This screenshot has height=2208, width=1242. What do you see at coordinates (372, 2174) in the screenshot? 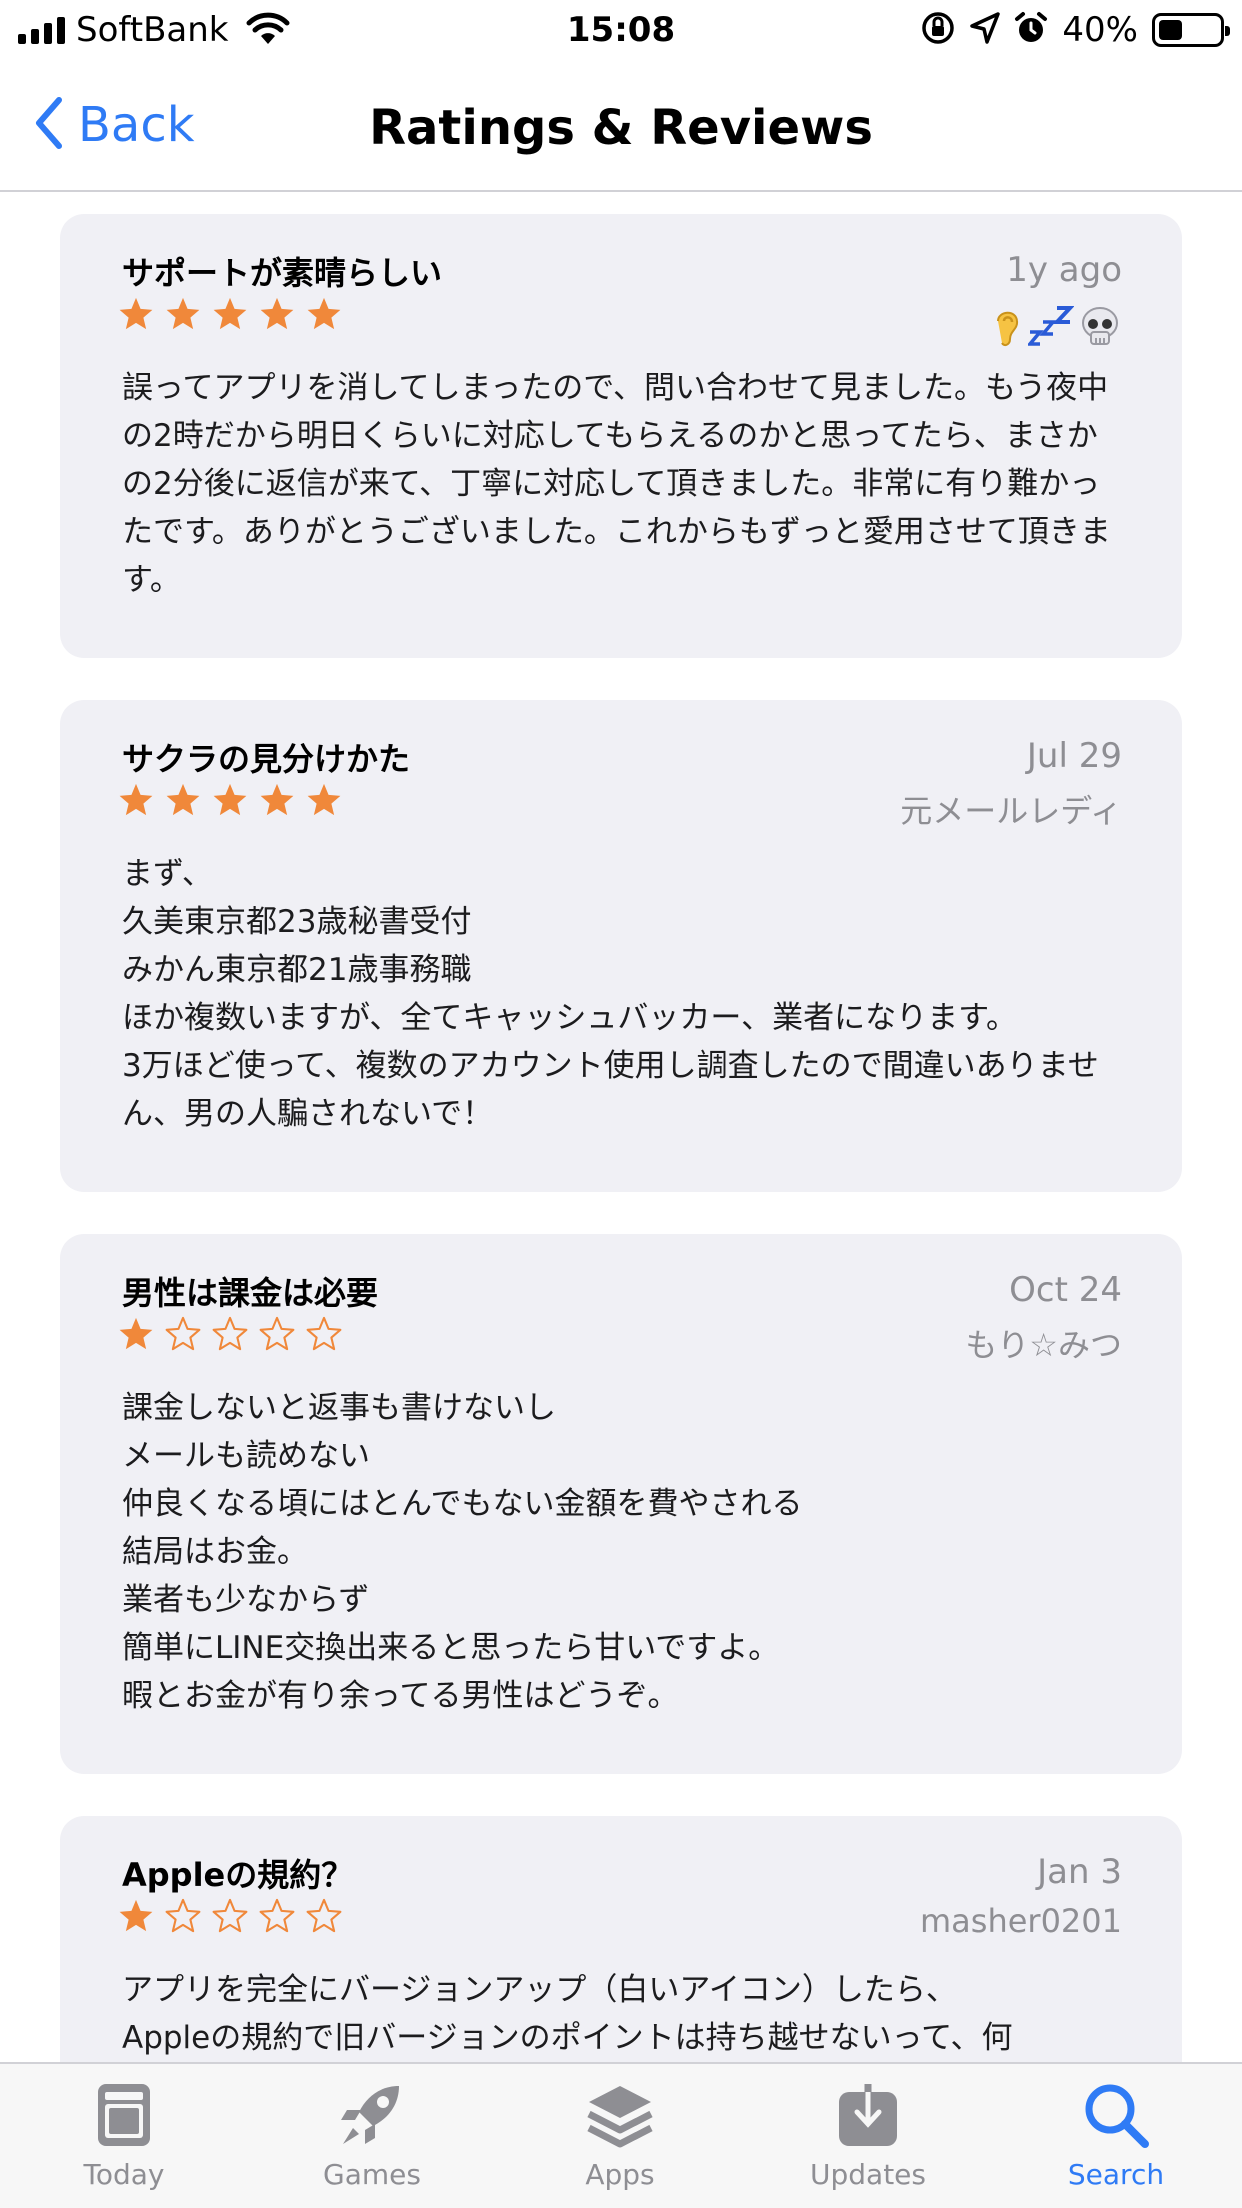
I see `tab-label: Games` at bounding box center [372, 2174].